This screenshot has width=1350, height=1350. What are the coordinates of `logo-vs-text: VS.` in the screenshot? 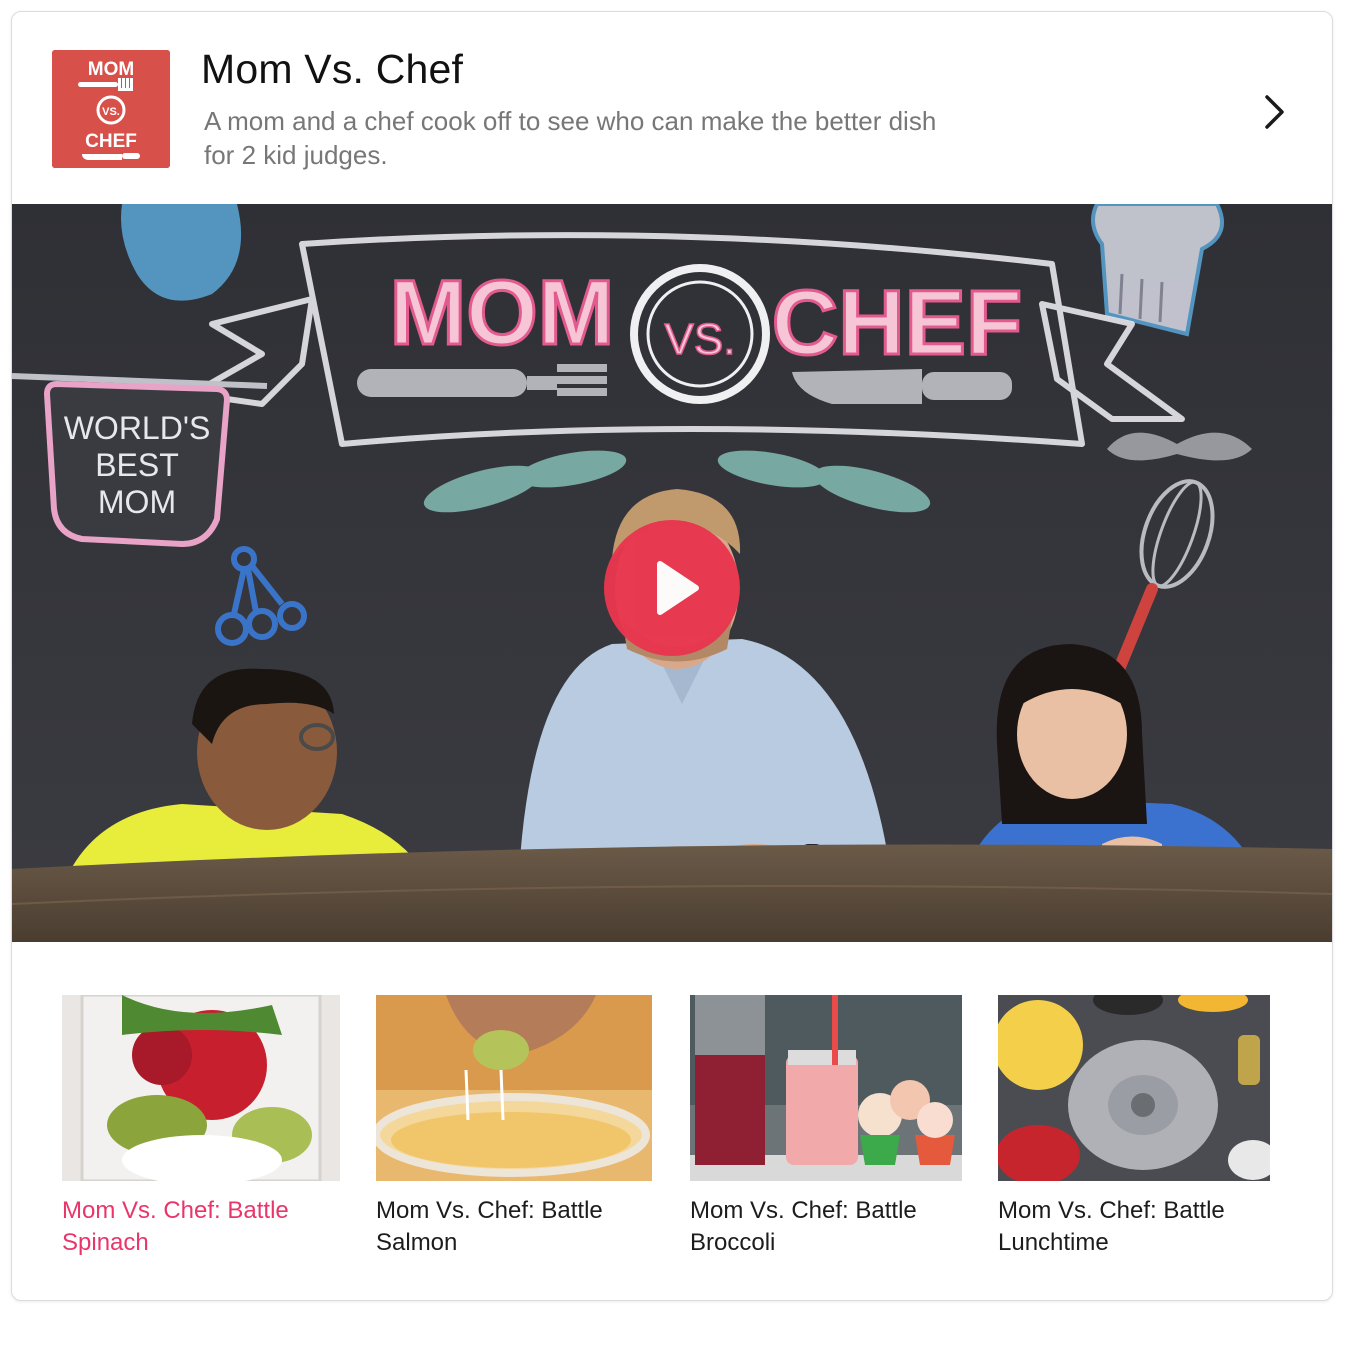 It's located at (111, 112).